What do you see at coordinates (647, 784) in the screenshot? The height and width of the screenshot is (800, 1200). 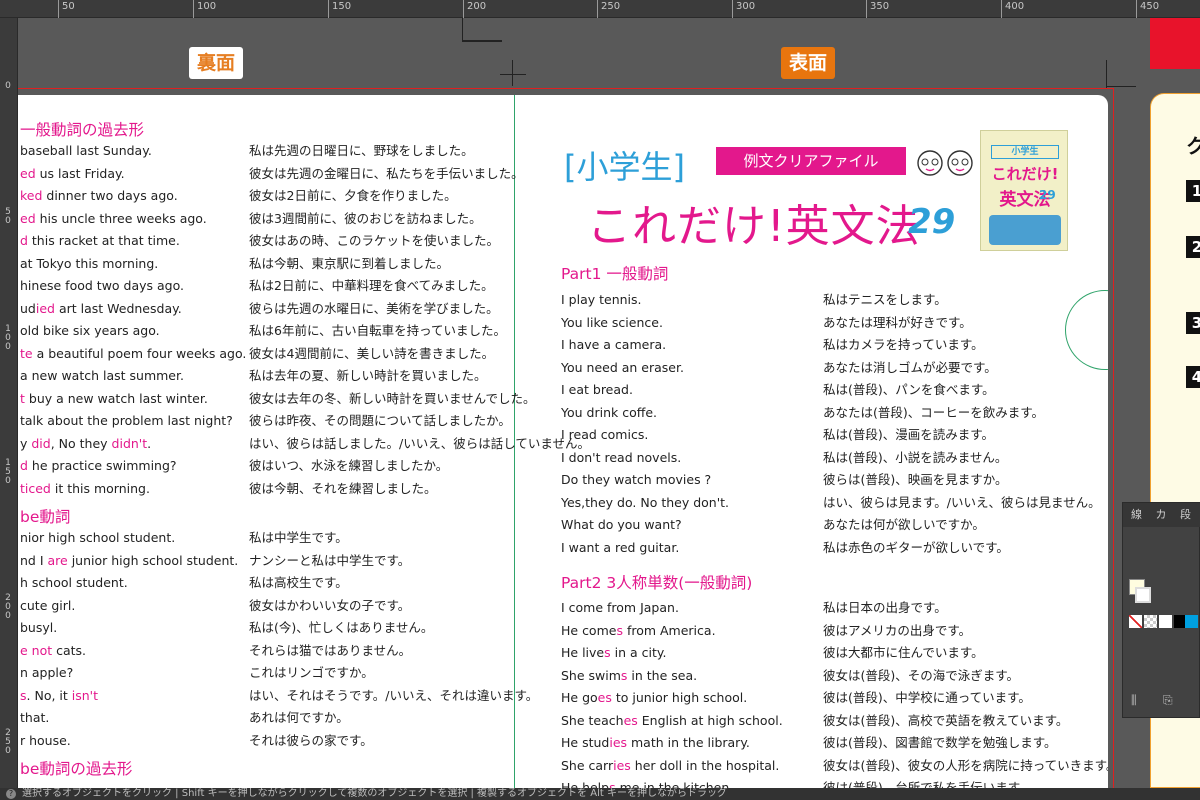 I see `example-english: He helps me in the kitchen.` at bounding box center [647, 784].